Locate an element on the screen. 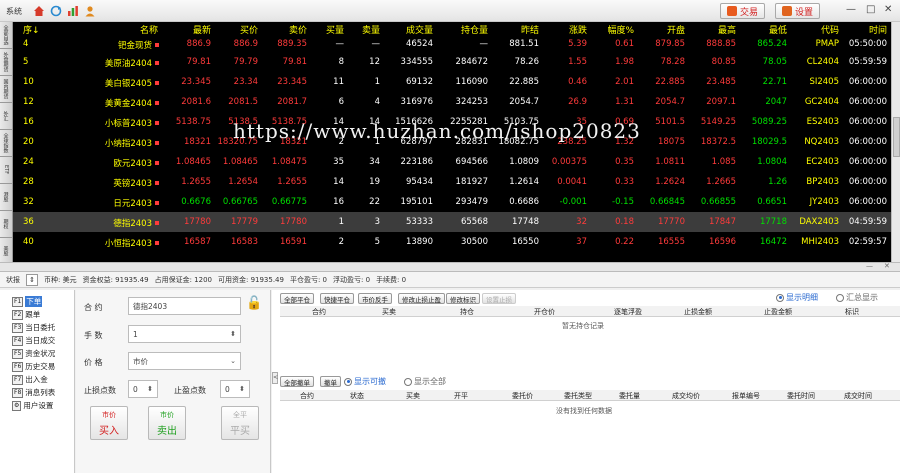 The image size is (900, 473). side-tab: 港股 is located at coordinates (6, 197).